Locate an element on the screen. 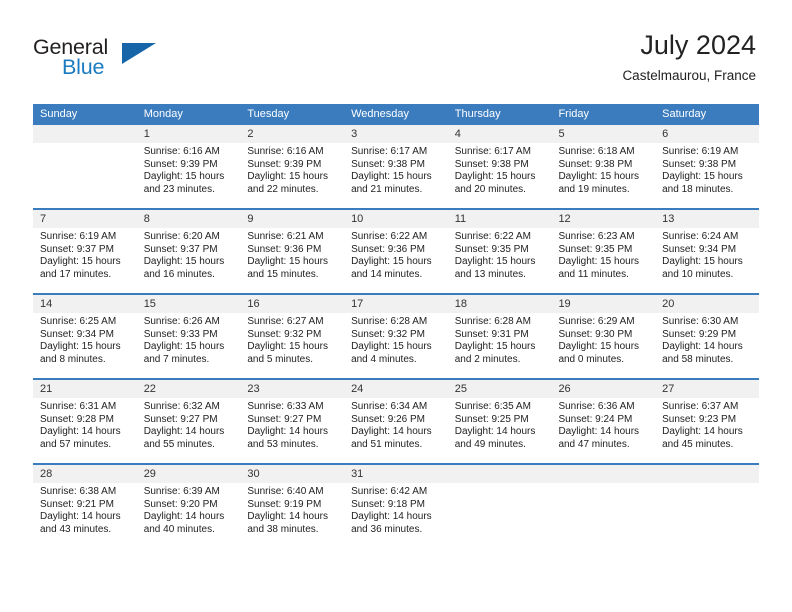 Image resolution: width=792 pixels, height=612 pixels. daylight-text-line2: and 0 minutes. is located at coordinates (591, 359).